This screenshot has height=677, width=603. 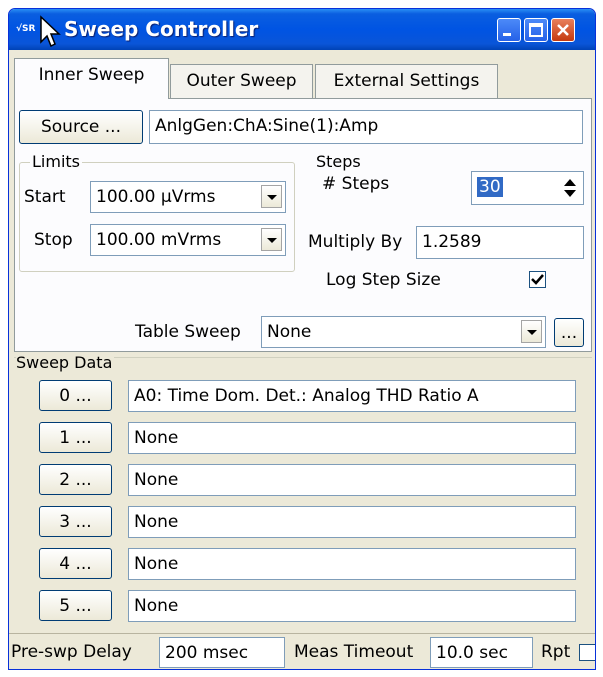 What do you see at coordinates (91, 78) in the screenshot?
I see `tab-inner-sweep: Inner Sweep` at bounding box center [91, 78].